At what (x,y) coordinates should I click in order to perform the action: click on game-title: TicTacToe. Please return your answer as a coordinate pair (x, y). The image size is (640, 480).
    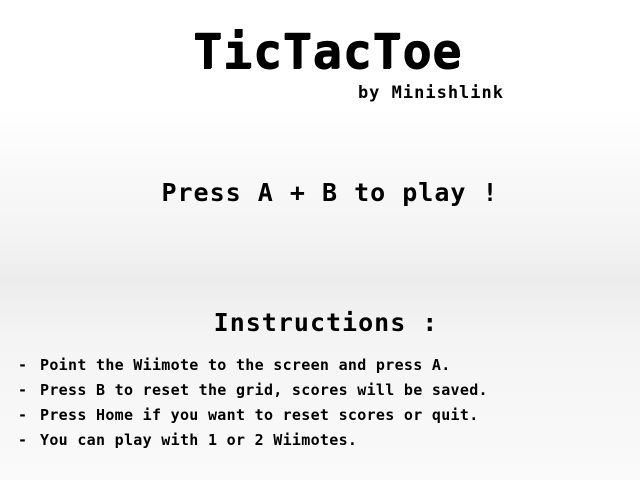
    Looking at the image, I should click on (327, 52).